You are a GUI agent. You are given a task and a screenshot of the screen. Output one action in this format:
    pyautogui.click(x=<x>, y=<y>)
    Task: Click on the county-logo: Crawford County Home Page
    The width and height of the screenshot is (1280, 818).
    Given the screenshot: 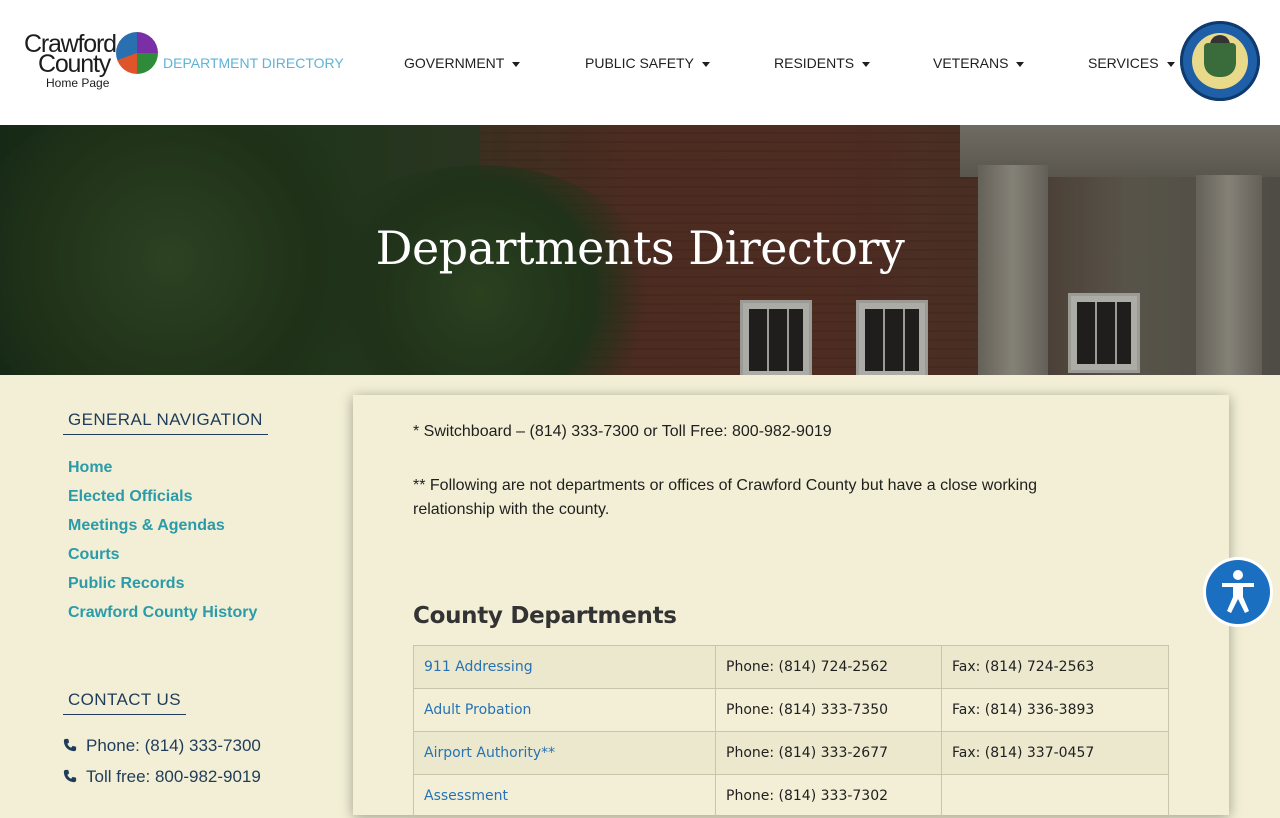 What is the action you would take?
    pyautogui.click(x=92, y=61)
    